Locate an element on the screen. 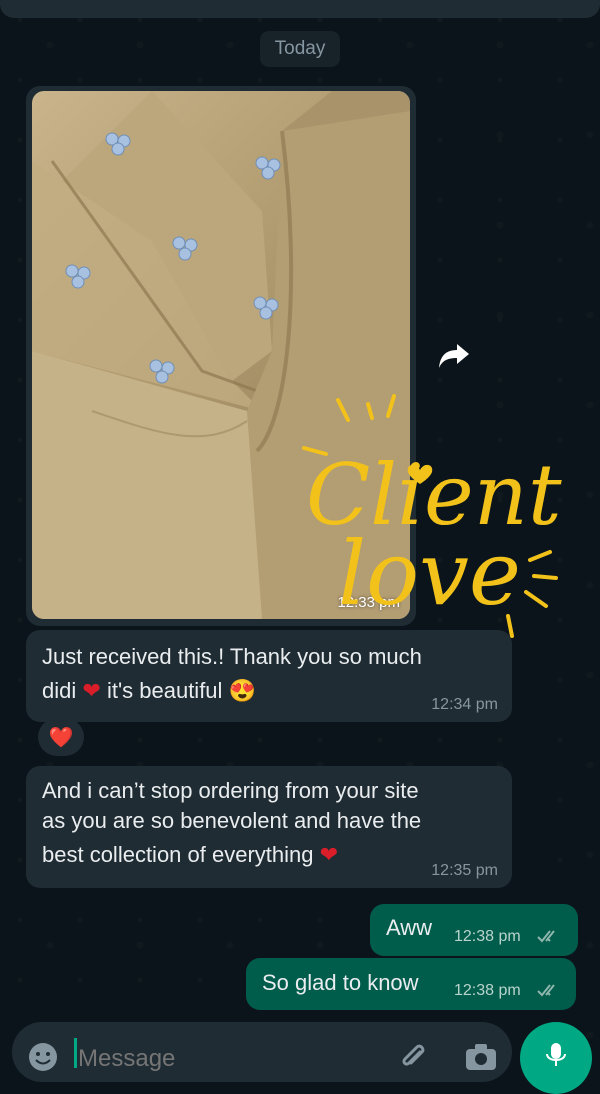 The width and height of the screenshot is (600, 1094). message-text-line: best collection of everything ❤ is located at coordinates (190, 854).